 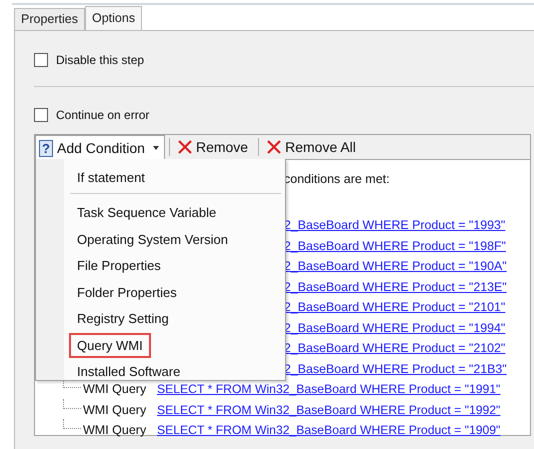 What do you see at coordinates (103, 115) in the screenshot?
I see `checkbox-label: Continue on error` at bounding box center [103, 115].